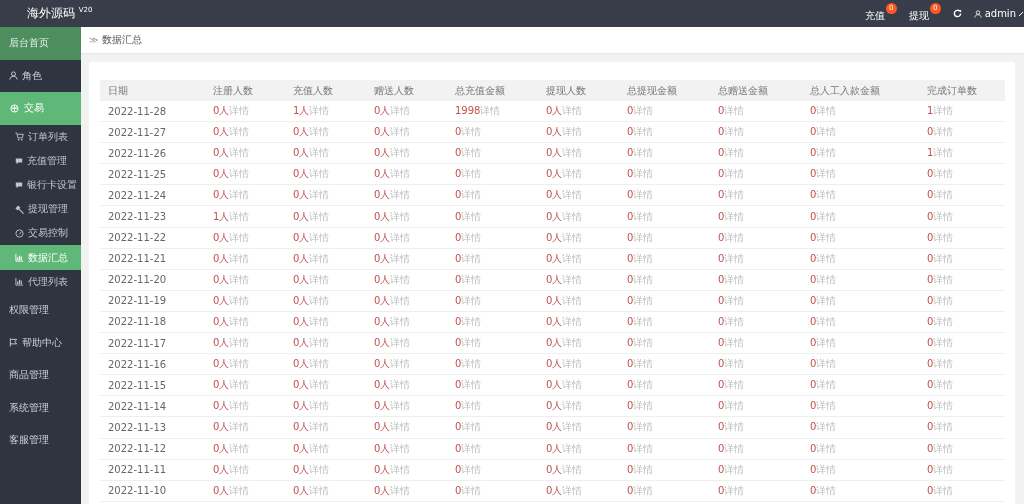 The height and width of the screenshot is (504, 1024). I want to click on sidebar-item: 交易, so click(40, 108).